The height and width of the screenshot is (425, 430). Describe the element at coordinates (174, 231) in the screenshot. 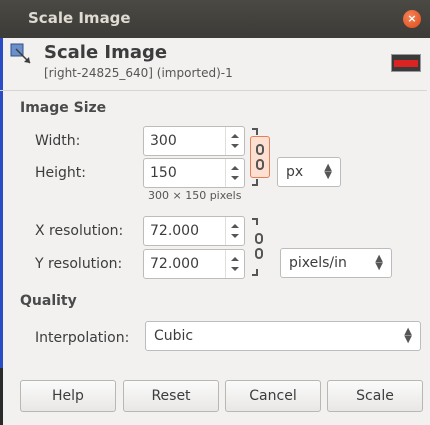

I see `x-resolution-value: 72.000` at that location.